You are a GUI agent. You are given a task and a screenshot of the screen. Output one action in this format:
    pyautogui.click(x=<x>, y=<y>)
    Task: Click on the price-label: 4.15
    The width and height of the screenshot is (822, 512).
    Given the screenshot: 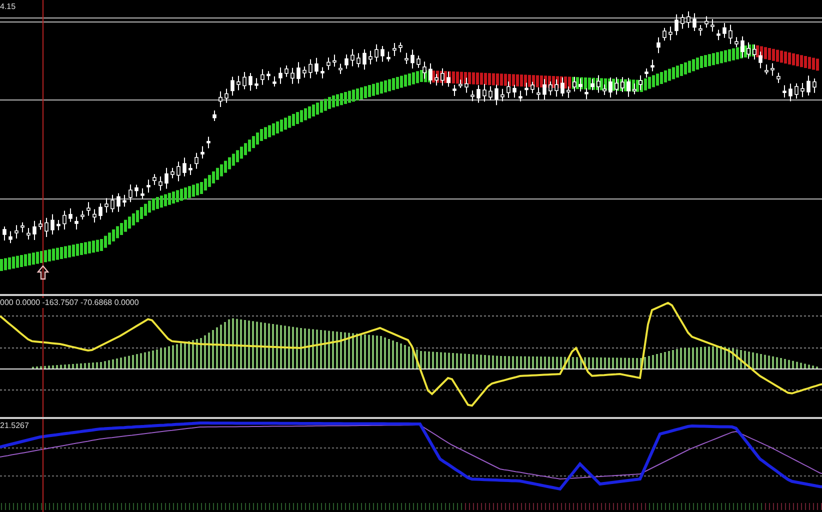 What is the action you would take?
    pyautogui.click(x=8, y=7)
    